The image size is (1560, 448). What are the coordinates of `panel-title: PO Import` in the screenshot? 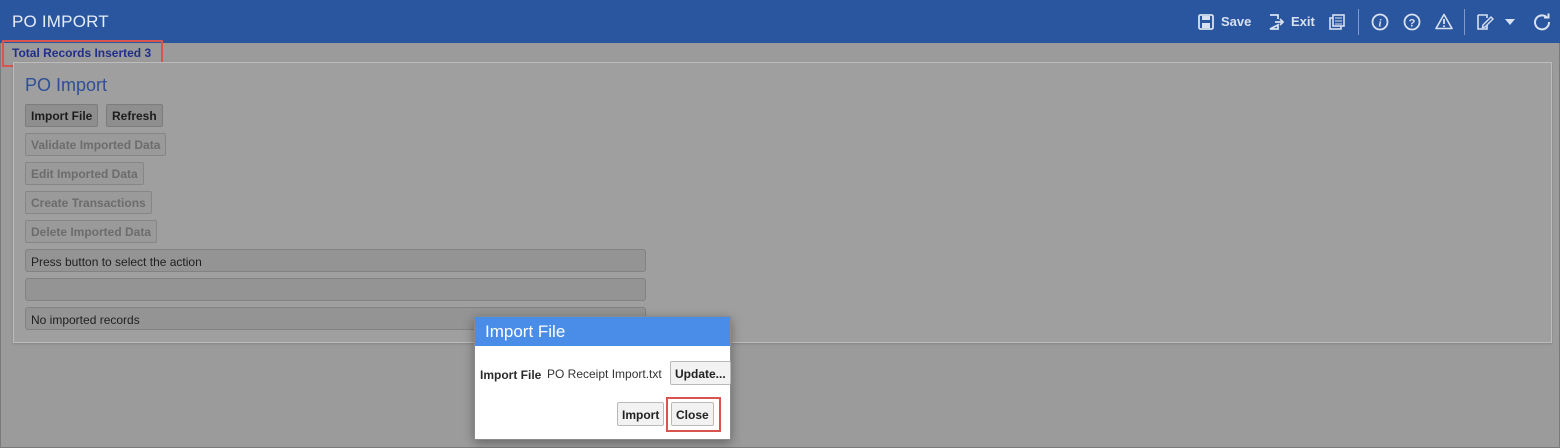 It's located at (66, 85).